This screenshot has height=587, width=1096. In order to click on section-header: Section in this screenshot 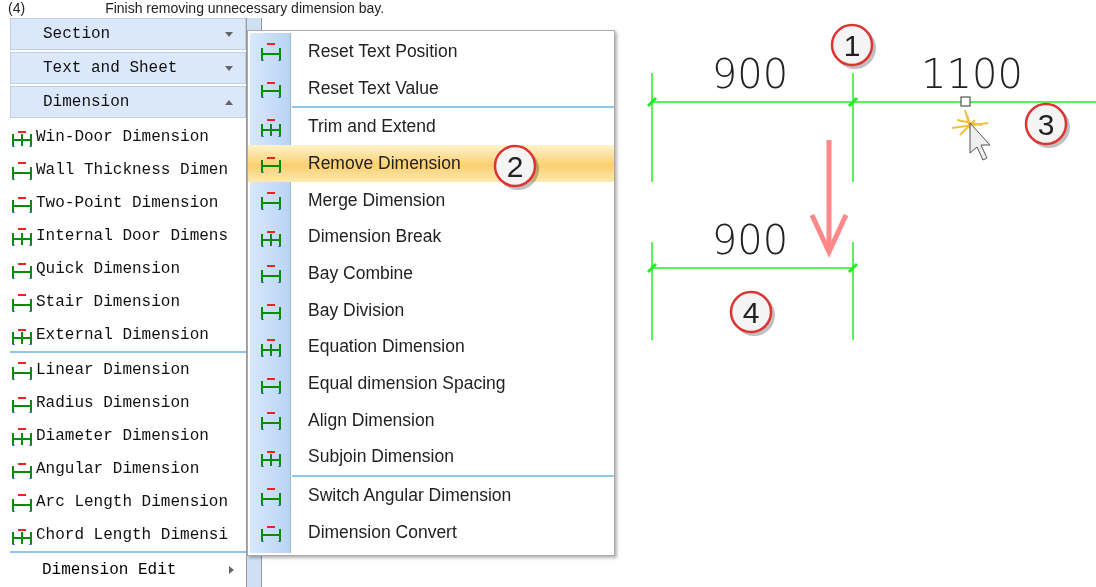, I will do `click(128, 34)`.